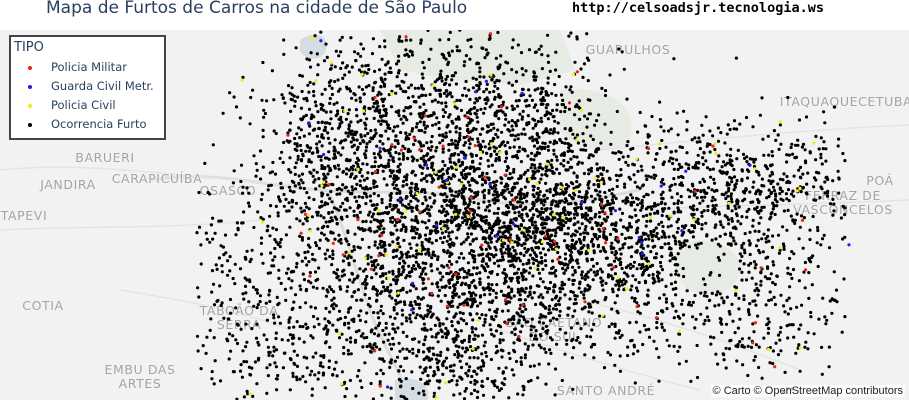  I want to click on site-url-link: http://celsoadsjr.tecnologia.ws, so click(698, 8).